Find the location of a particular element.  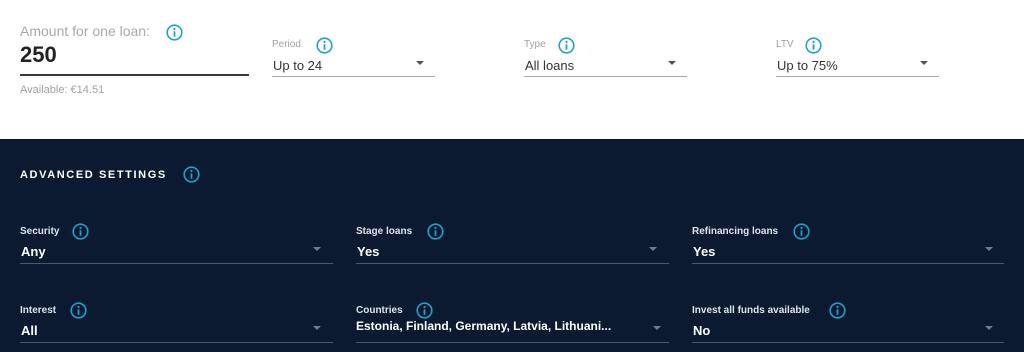

stage-loans-label: Stage loans is located at coordinates (384, 231).